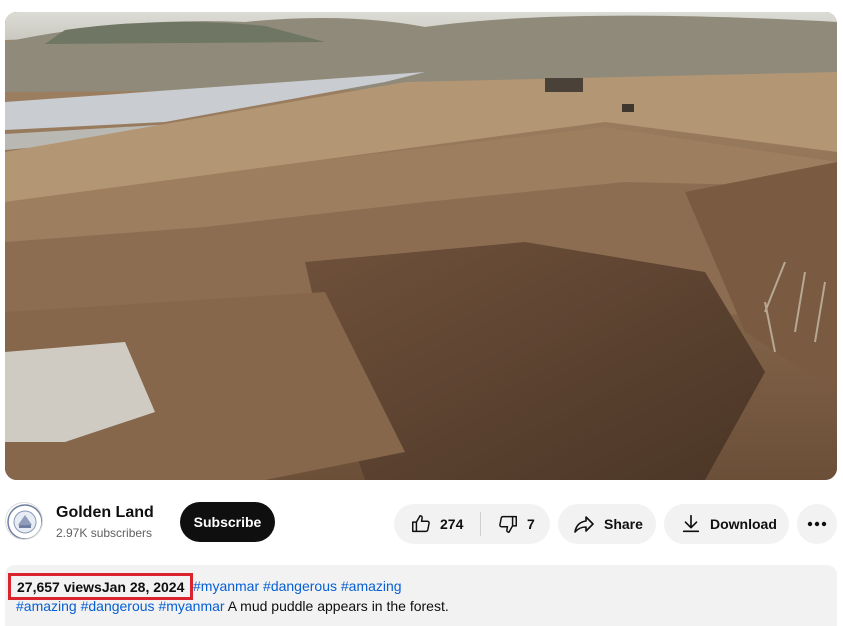  Describe the element at coordinates (227, 522) in the screenshot. I see `subscribe-button: Subscribe` at that location.